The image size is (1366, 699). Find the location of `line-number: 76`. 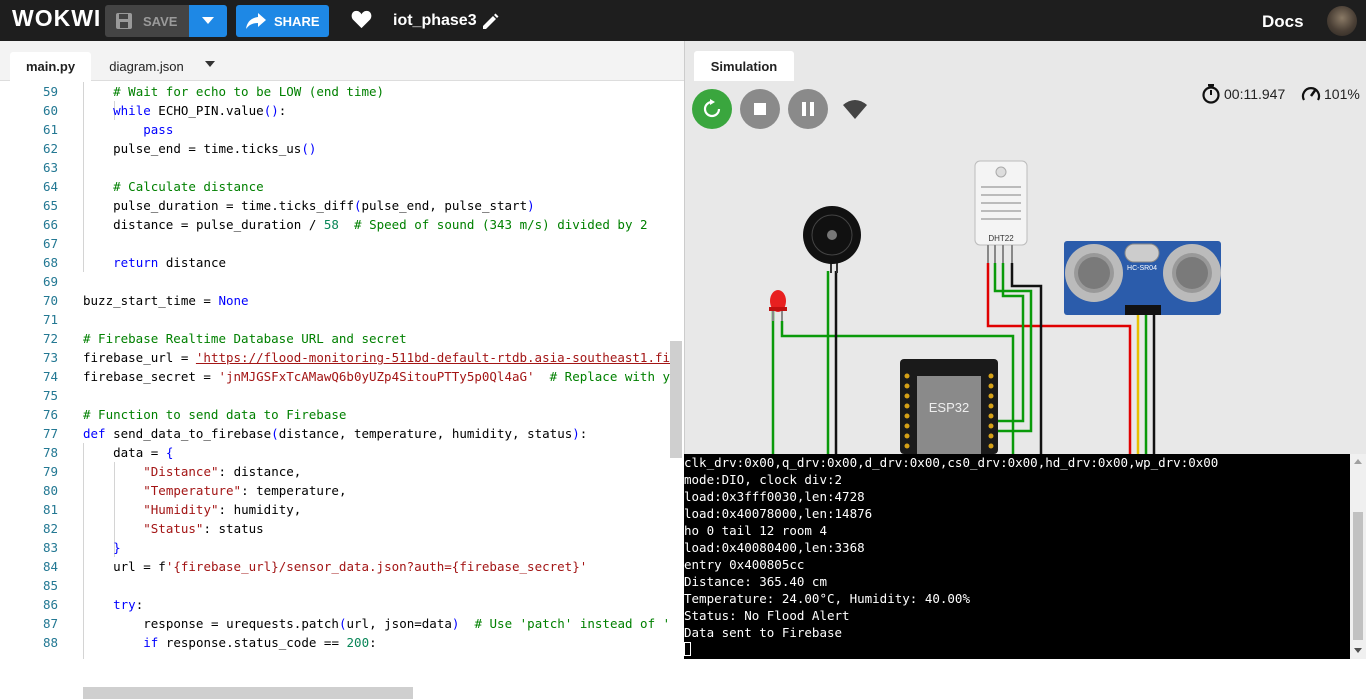

line-number: 76 is located at coordinates (50, 414).